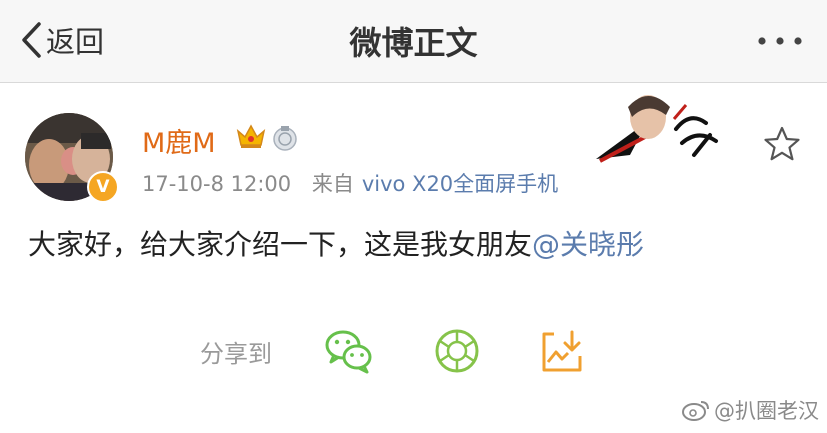 The width and height of the screenshot is (827, 433). Describe the element at coordinates (460, 184) in the screenshot. I see `source-device: vivo X20全面屏手机` at that location.